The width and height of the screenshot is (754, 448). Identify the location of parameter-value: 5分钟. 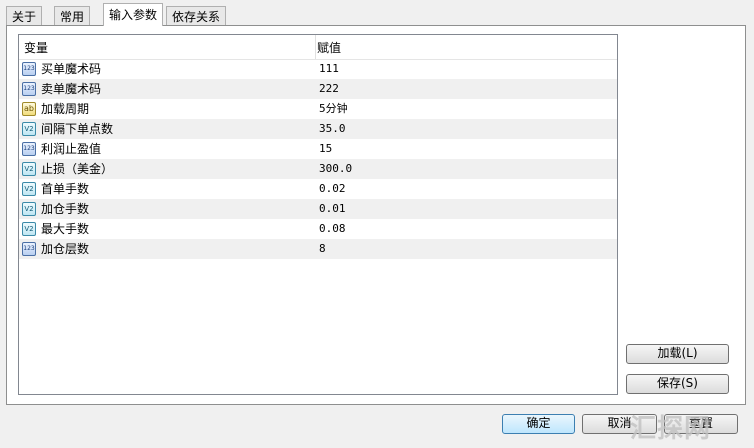
(333, 109).